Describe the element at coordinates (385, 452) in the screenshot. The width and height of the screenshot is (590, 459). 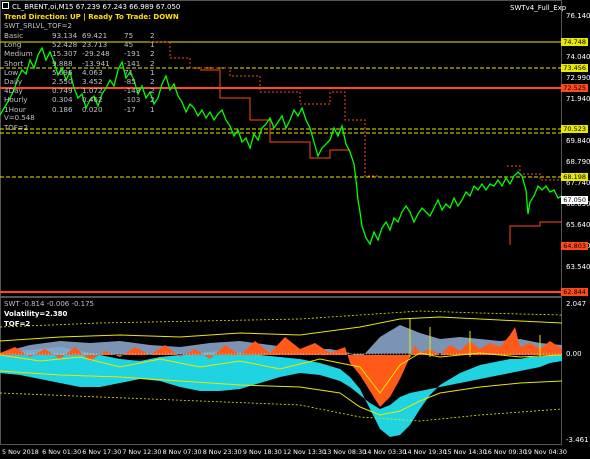
I see `time-label: 14 Nov 03:30` at that location.